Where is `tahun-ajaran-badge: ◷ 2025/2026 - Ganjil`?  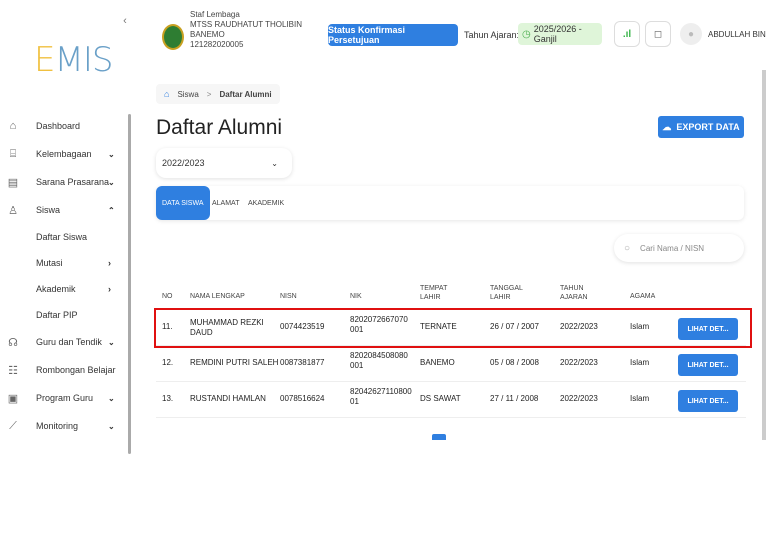 tahun-ajaran-badge: ◷ 2025/2026 - Ganjil is located at coordinates (560, 34).